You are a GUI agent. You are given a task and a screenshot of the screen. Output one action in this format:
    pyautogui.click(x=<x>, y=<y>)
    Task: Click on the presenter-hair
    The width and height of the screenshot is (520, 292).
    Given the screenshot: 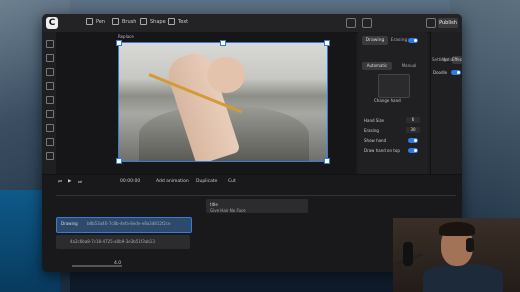 What is the action you would take?
    pyautogui.click(x=457, y=229)
    